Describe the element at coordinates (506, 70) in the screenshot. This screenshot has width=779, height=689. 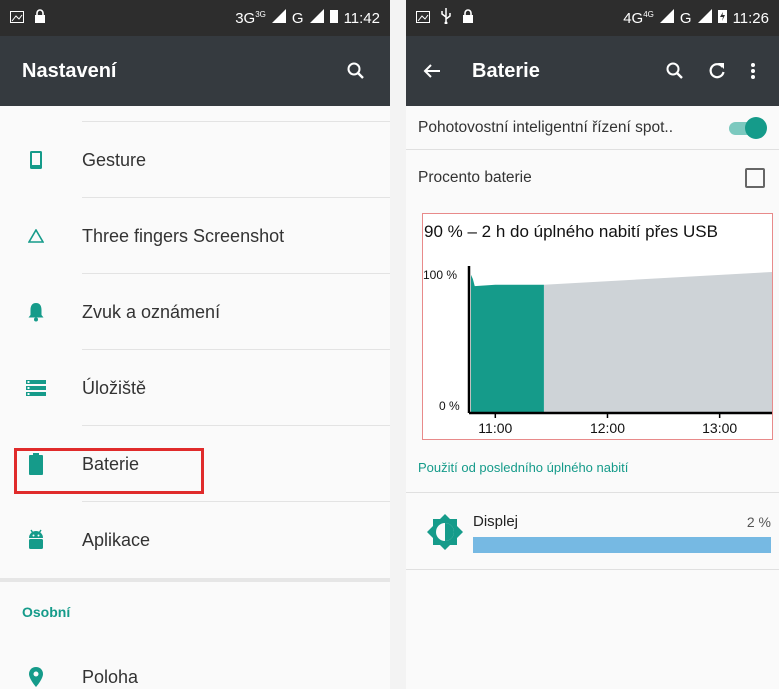
I see `page-title: Baterie` at that location.